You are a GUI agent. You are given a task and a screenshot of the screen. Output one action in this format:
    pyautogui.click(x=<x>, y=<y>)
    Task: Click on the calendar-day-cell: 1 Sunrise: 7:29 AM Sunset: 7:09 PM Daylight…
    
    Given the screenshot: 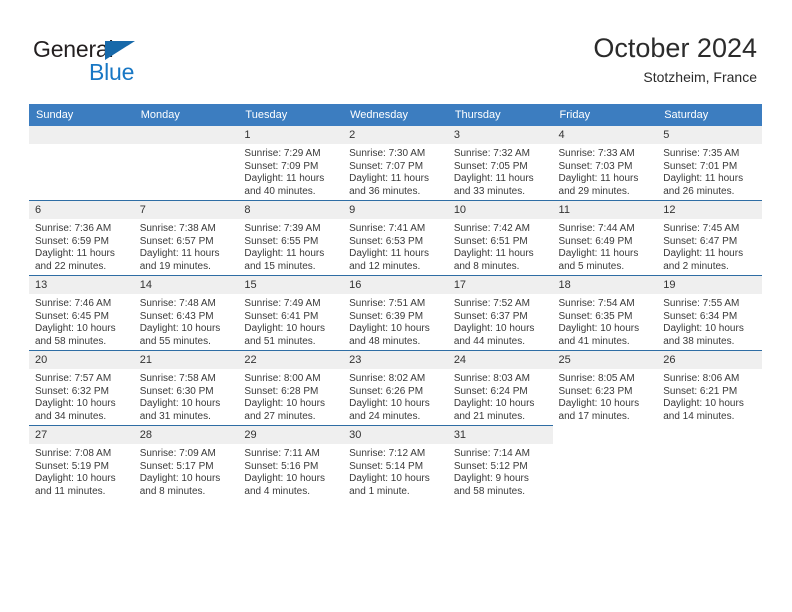 What is the action you would take?
    pyautogui.click(x=291, y=163)
    